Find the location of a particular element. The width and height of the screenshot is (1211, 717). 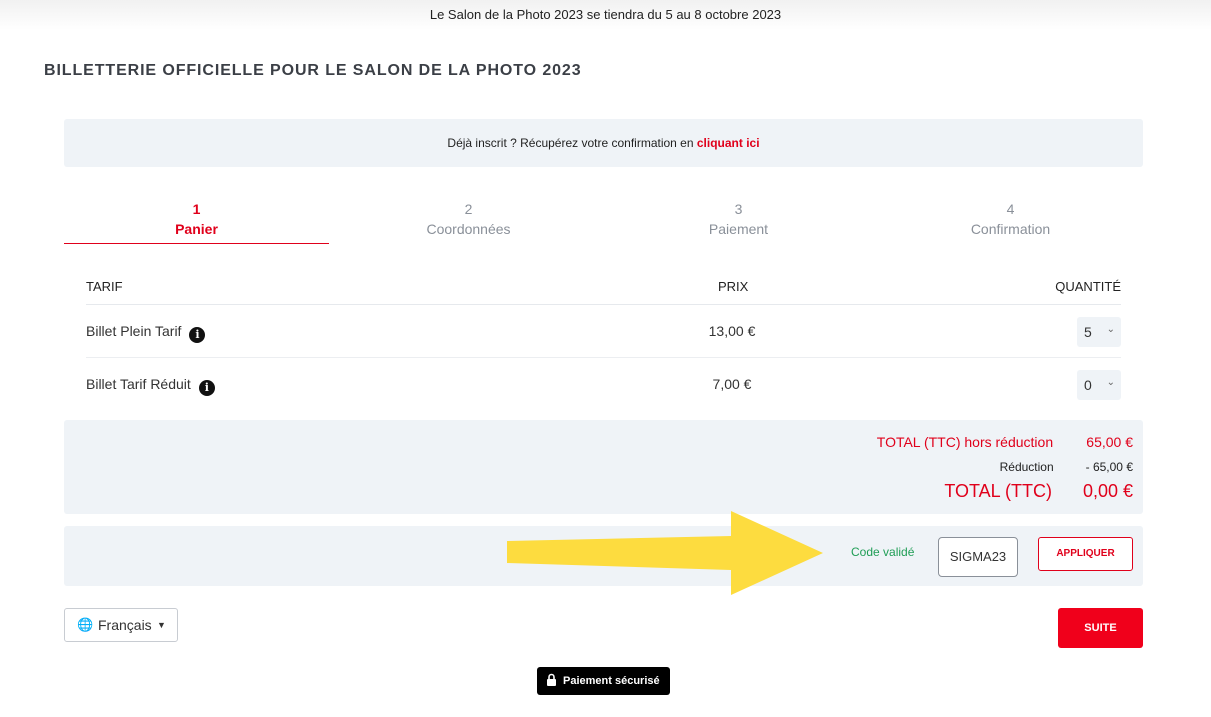

discount-value: - 65,00 € is located at coordinates (1109, 467).